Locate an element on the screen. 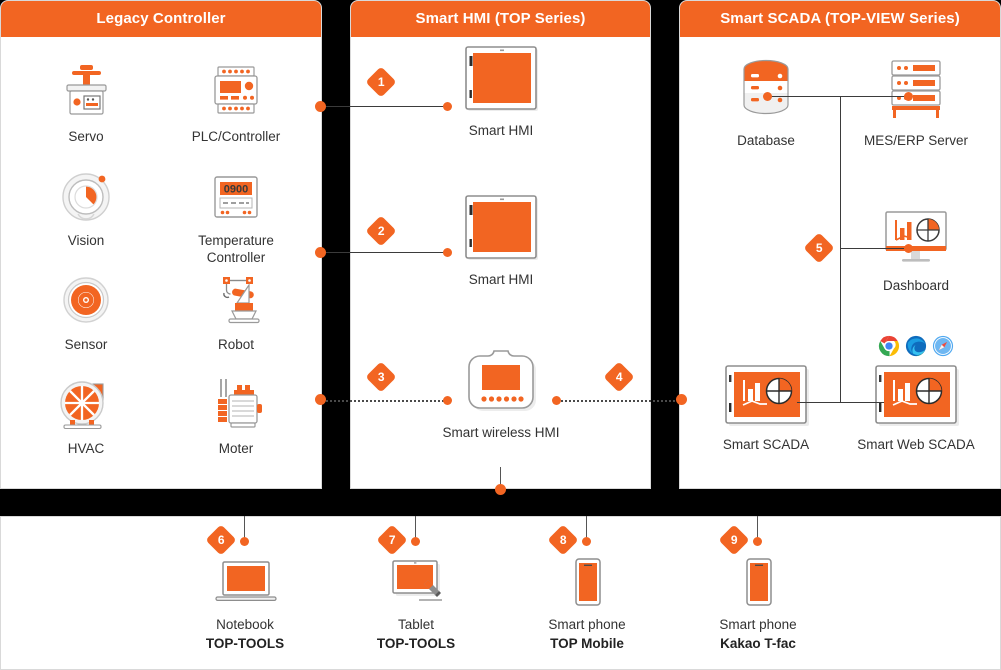  device-sublabel: TOP Mobile is located at coordinates (587, 643).